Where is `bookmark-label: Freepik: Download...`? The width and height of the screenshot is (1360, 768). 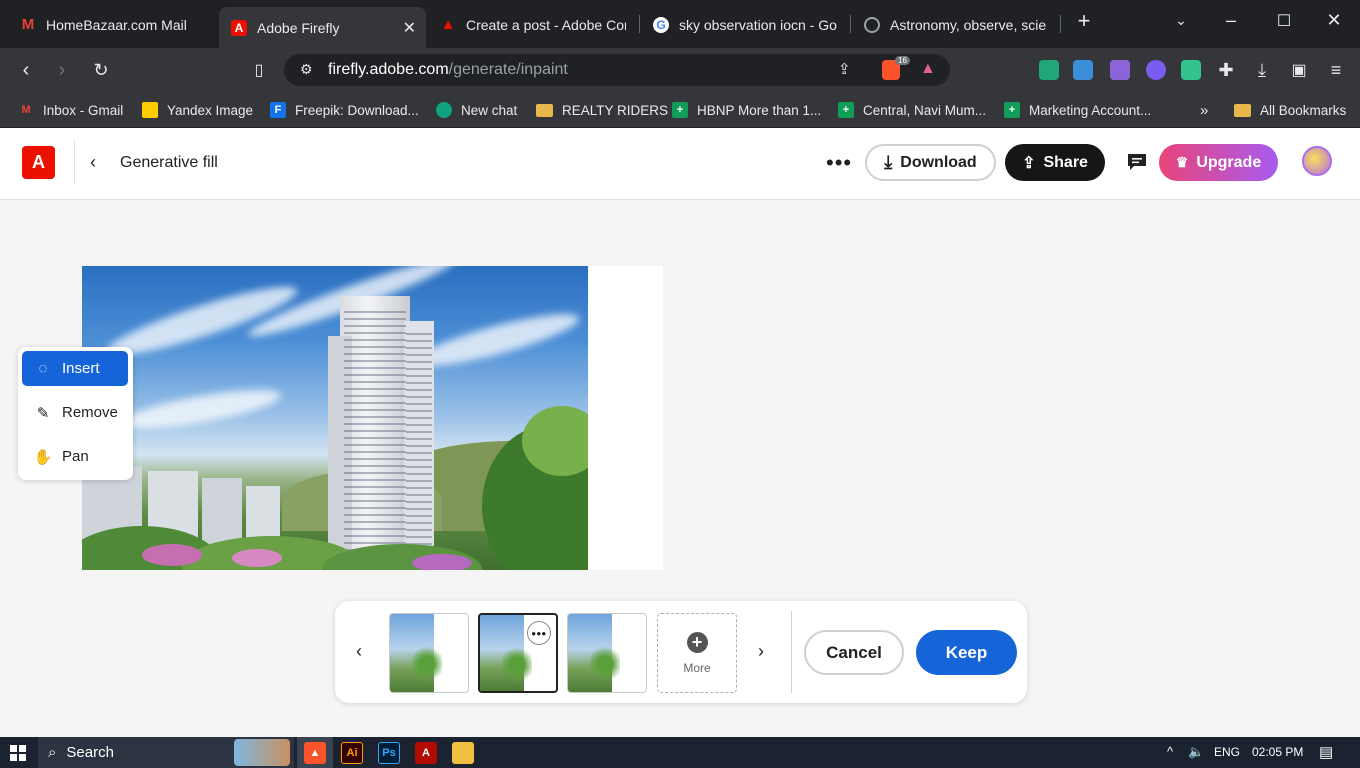 bookmark-label: Freepik: Download... is located at coordinates (357, 110).